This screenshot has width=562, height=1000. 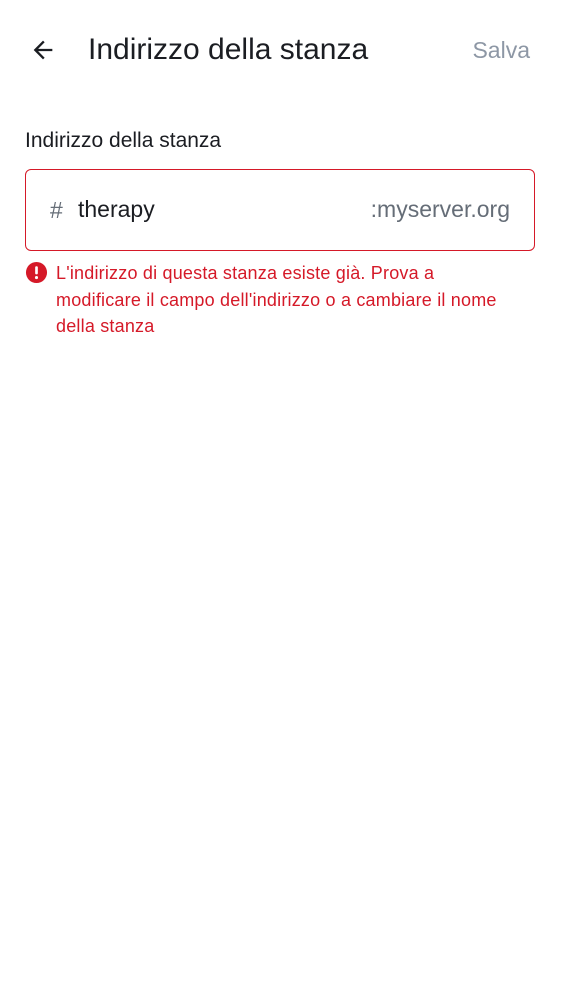 What do you see at coordinates (213, 210) in the screenshot?
I see `room-address-input: therapy` at bounding box center [213, 210].